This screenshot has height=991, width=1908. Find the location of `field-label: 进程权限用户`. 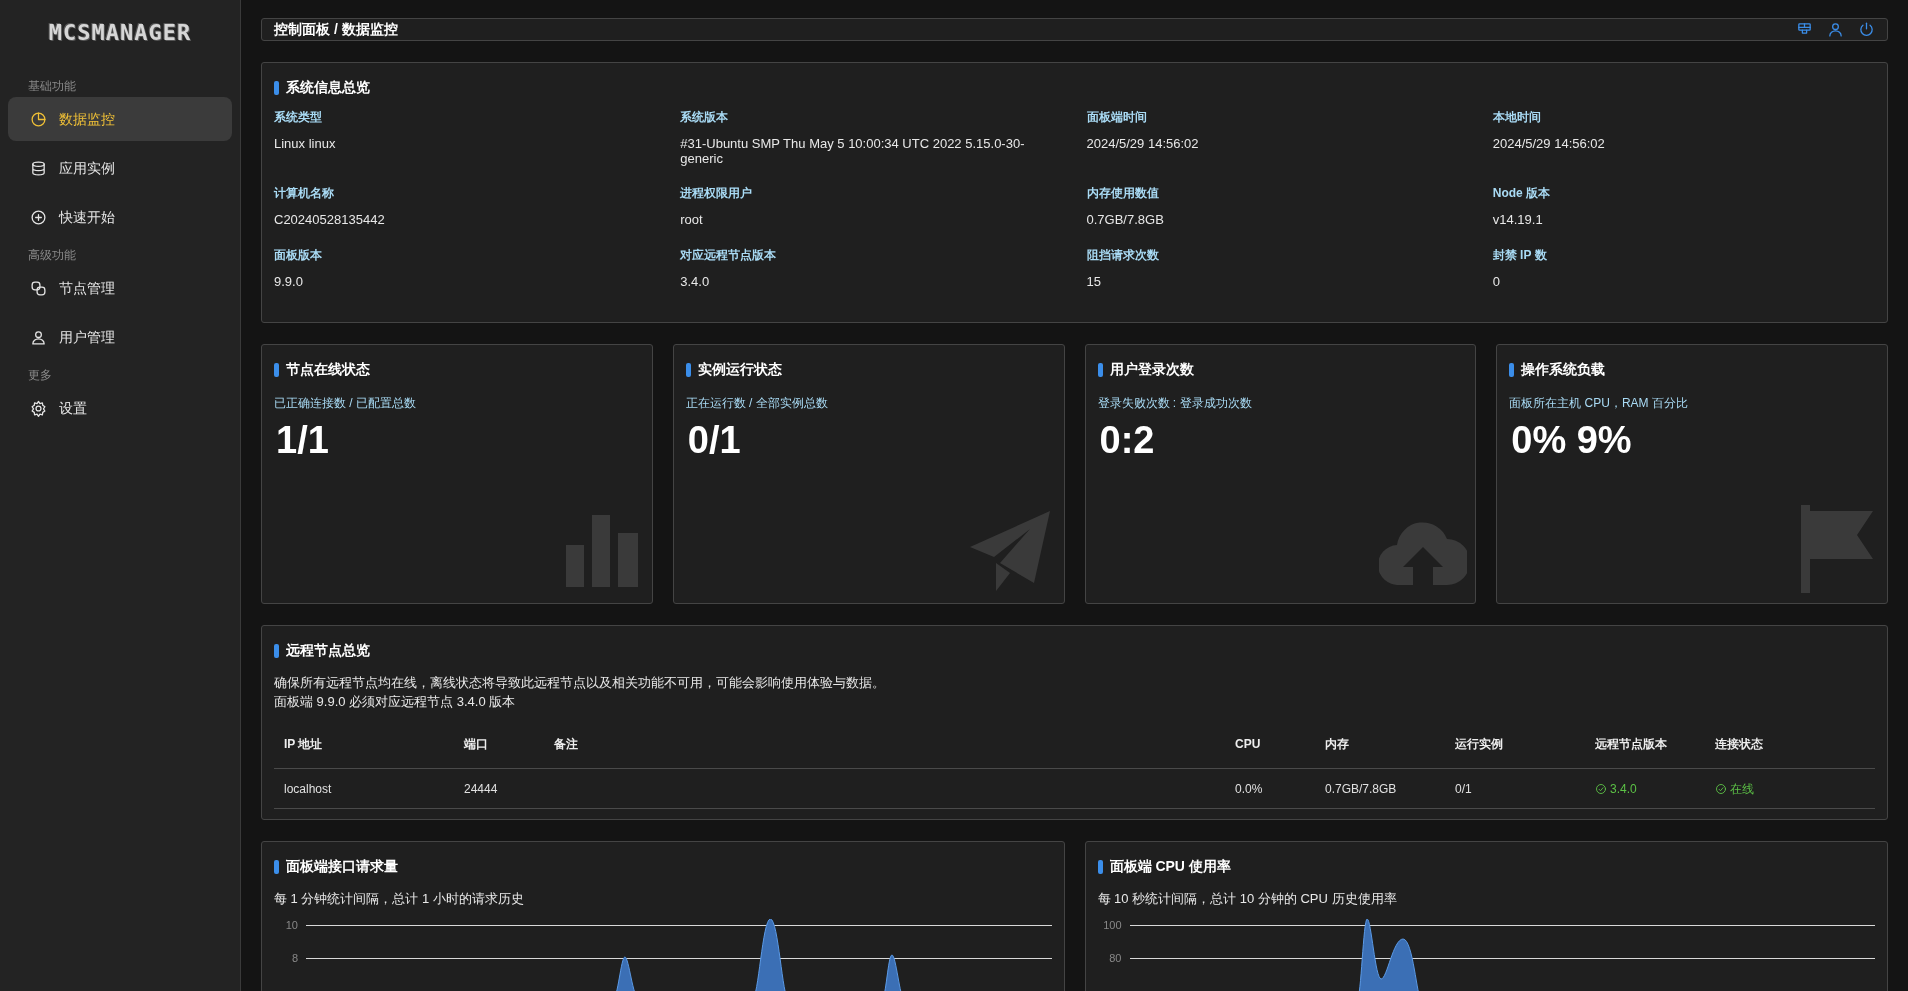

field-label: 进程权限用户 is located at coordinates (717, 193).